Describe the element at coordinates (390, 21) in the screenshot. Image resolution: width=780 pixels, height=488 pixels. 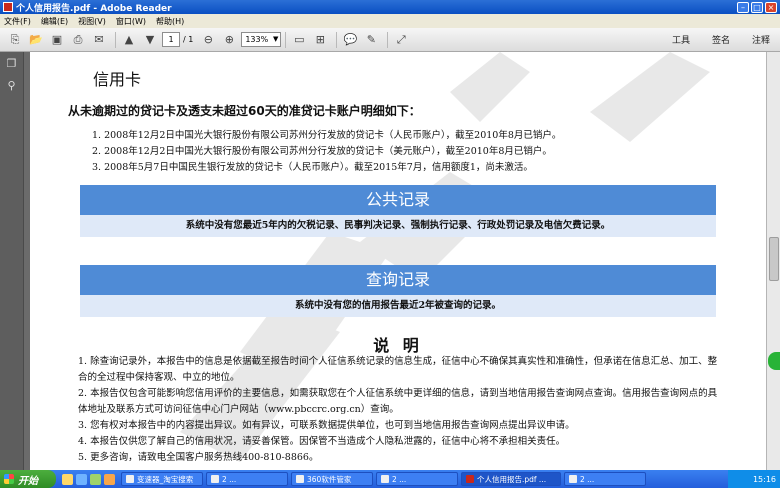
I see `menu-bar: 文件(F) 编辑(E) 视图(V) 窗口(W) 帮助(H)` at that location.